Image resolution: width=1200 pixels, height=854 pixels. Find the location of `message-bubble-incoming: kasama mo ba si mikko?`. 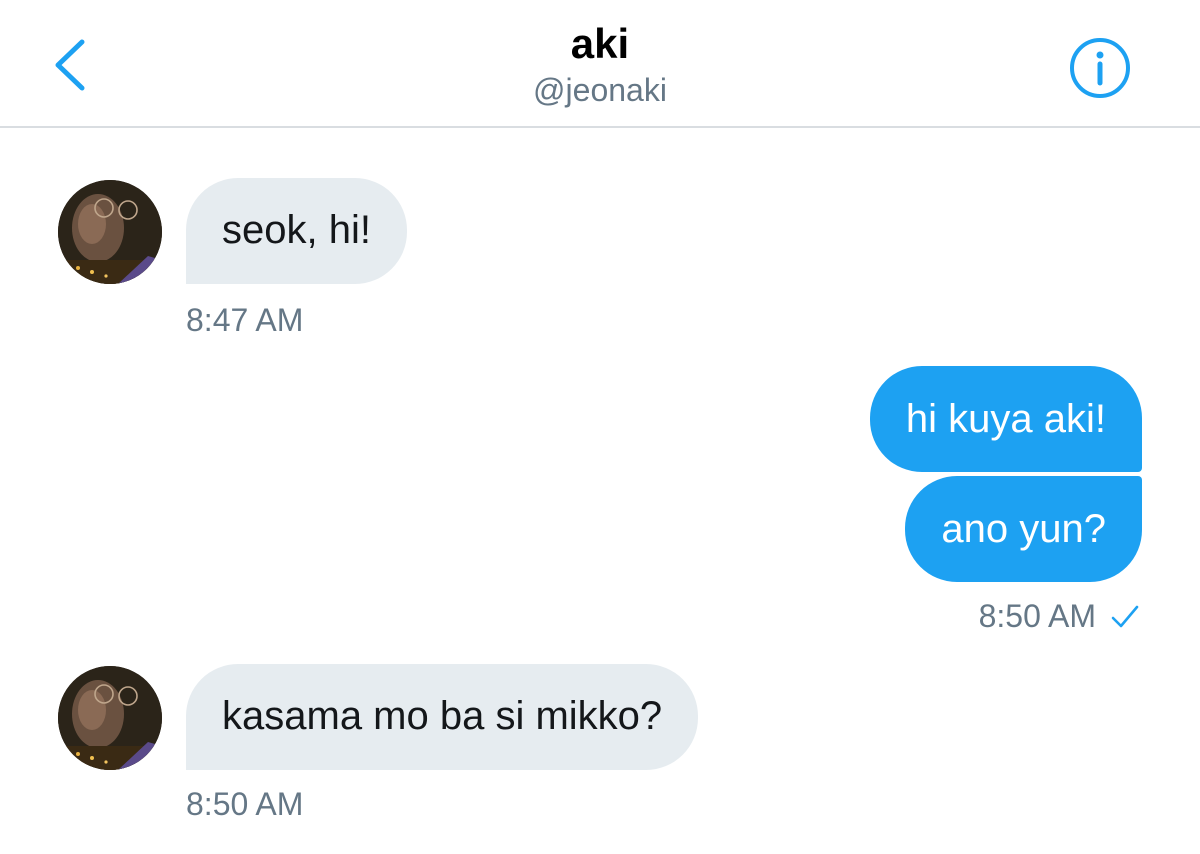

message-bubble-incoming: kasama mo ba si mikko? is located at coordinates (442, 717).